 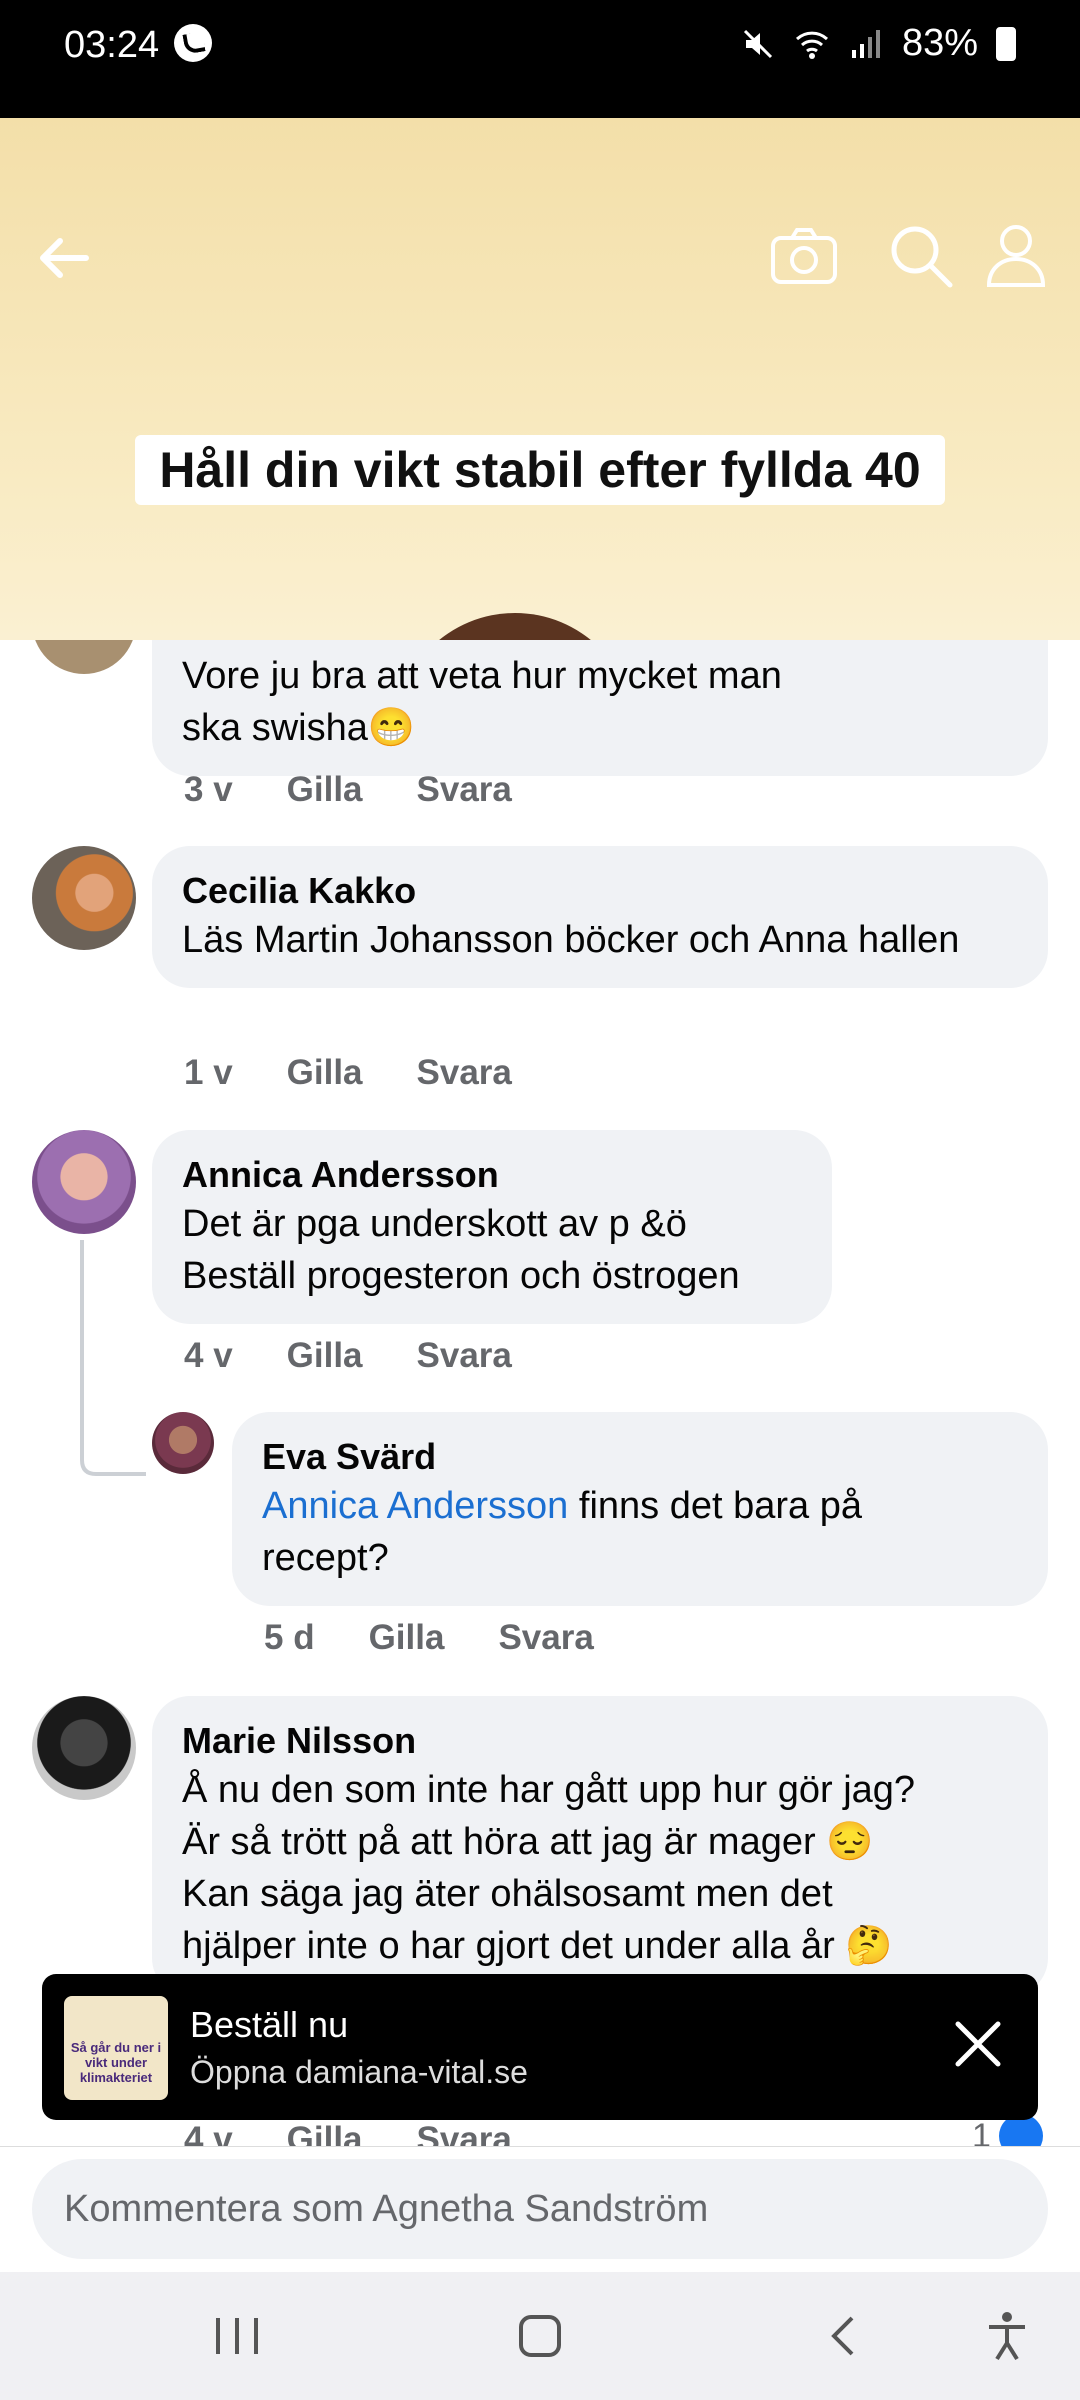 What do you see at coordinates (1006, 43) in the screenshot?
I see `battery-icon` at bounding box center [1006, 43].